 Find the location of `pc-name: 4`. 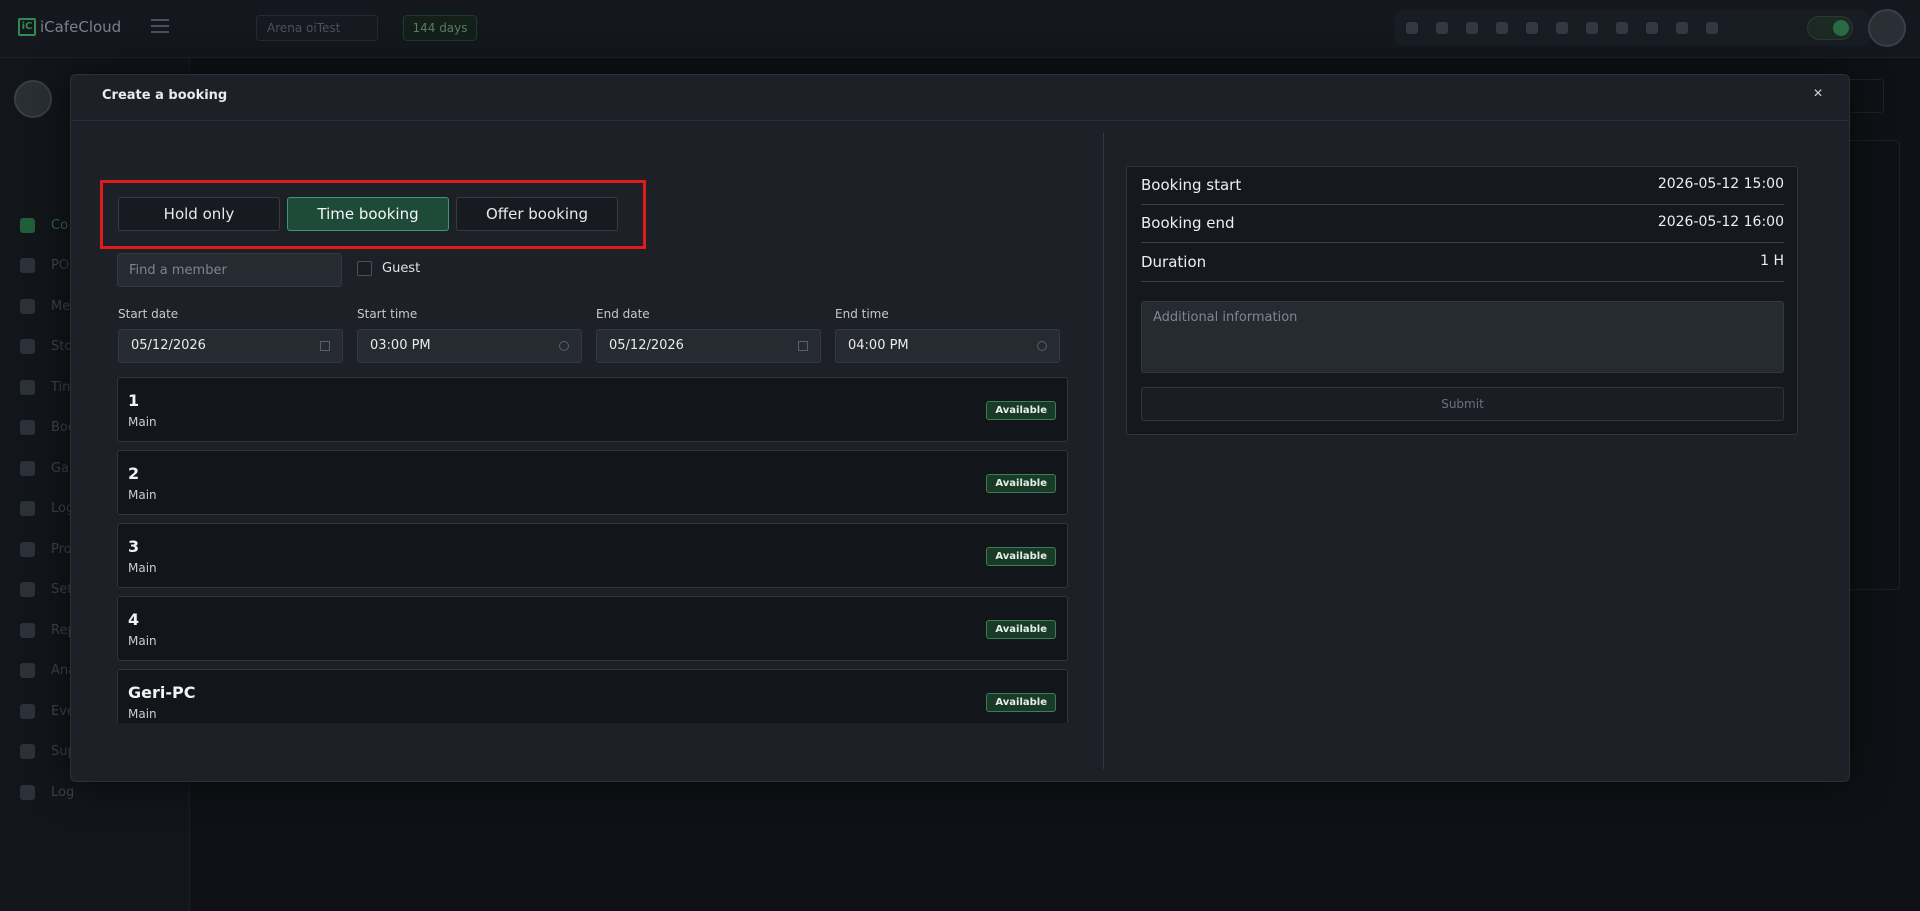

pc-name: 4 is located at coordinates (134, 619).